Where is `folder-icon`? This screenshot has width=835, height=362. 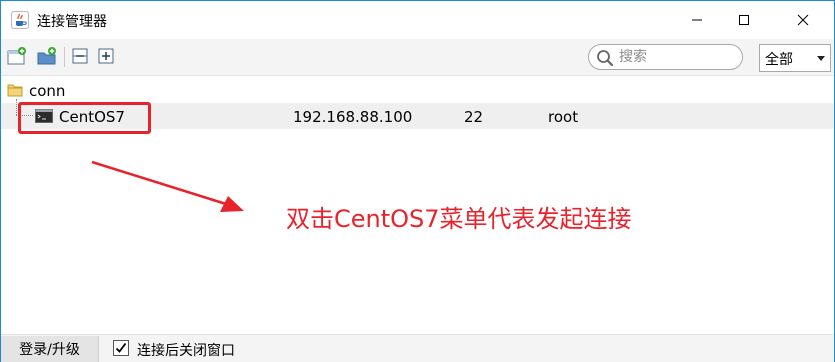 folder-icon is located at coordinates (15, 90).